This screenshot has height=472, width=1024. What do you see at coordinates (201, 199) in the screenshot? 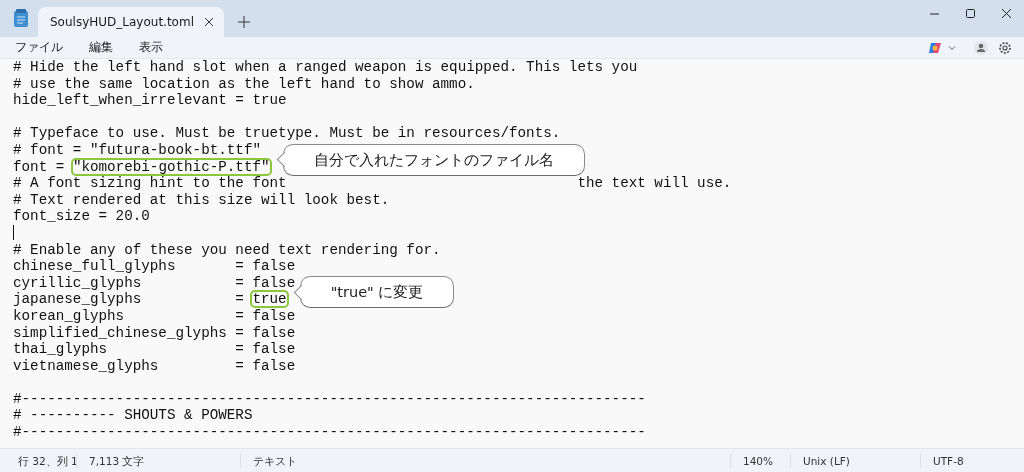
I see `code-line: # Text rendered at this size will look best.` at bounding box center [201, 199].